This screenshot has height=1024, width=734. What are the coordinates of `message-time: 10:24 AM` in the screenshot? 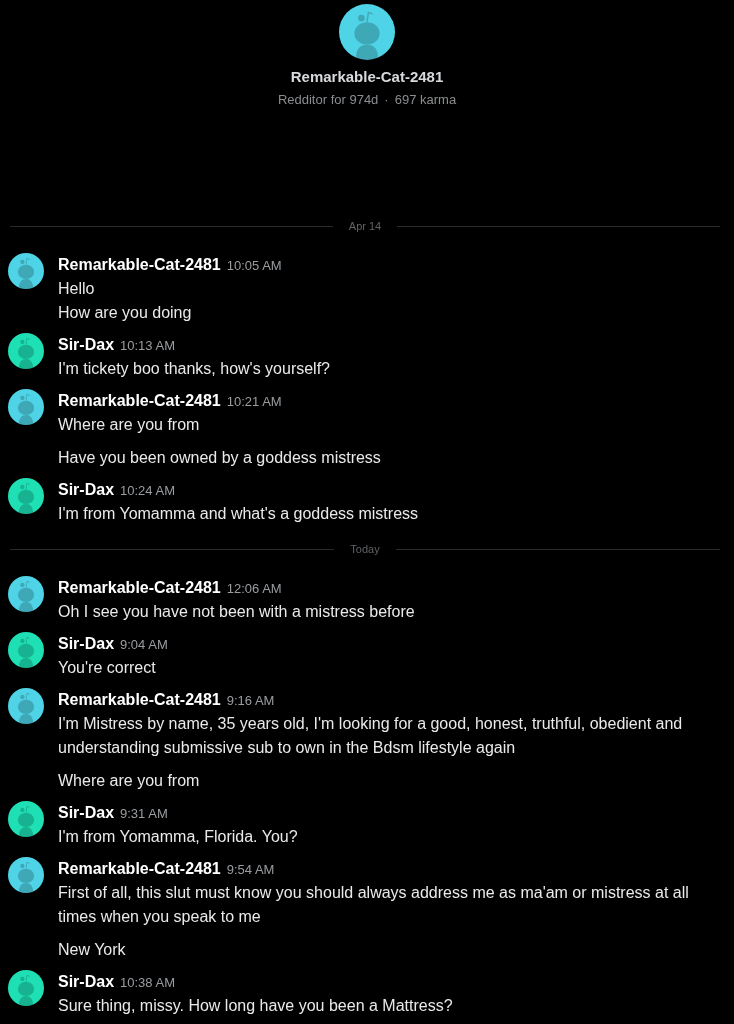 It's located at (147, 491).